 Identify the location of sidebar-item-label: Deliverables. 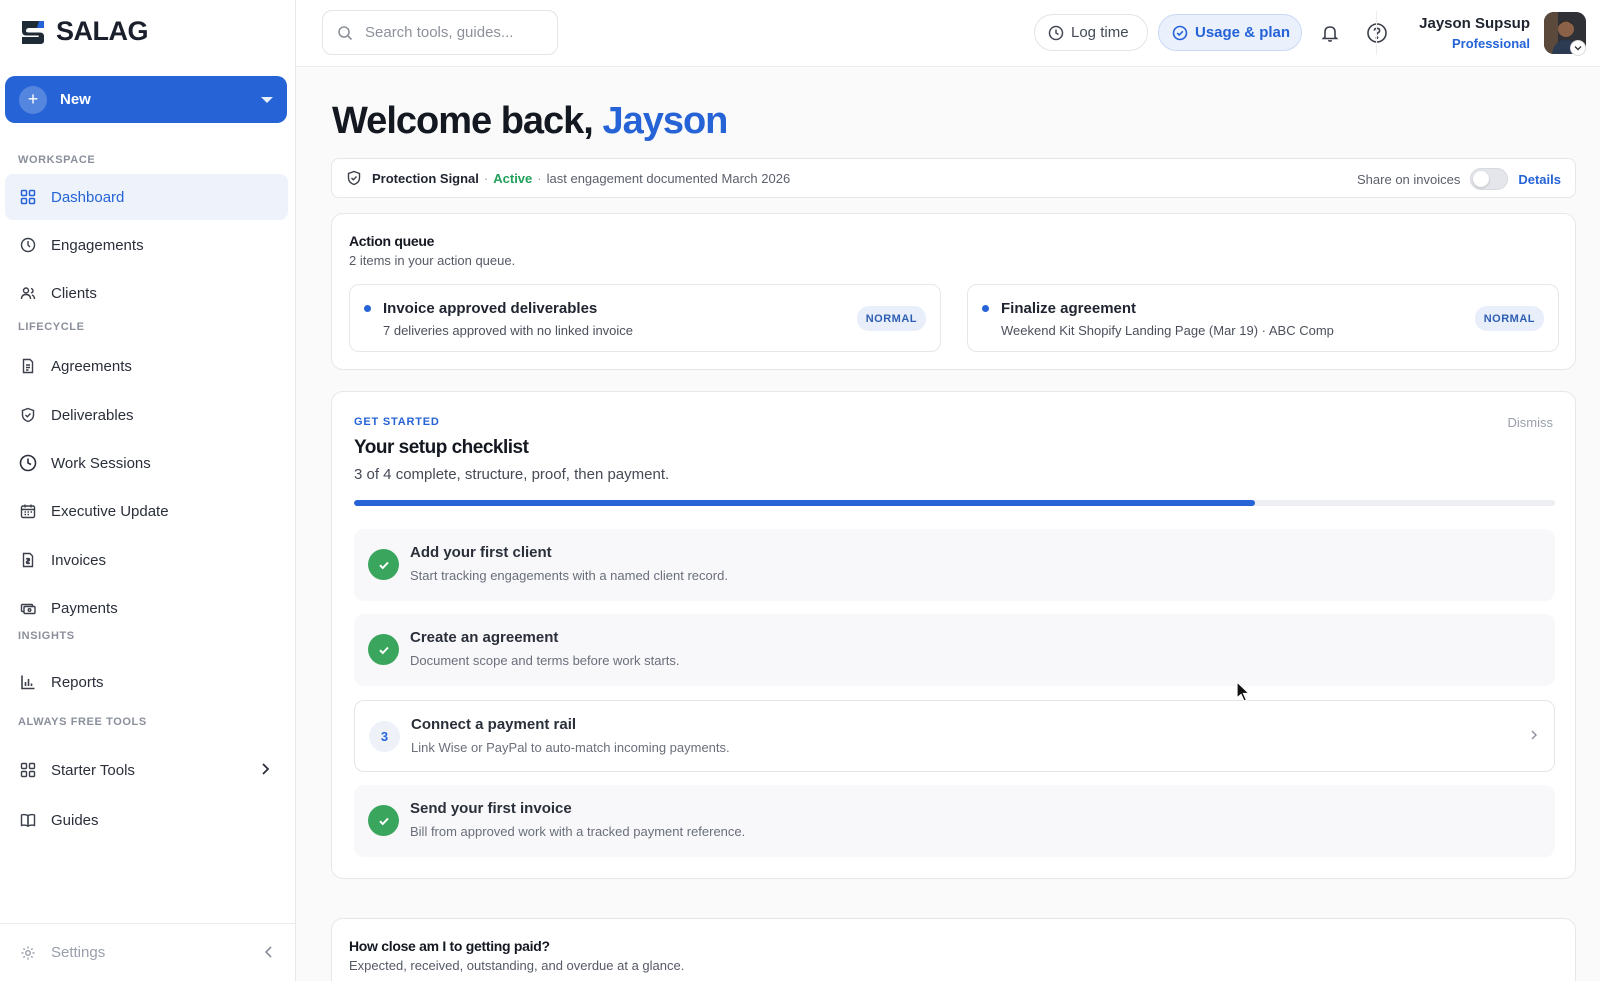
(92, 415).